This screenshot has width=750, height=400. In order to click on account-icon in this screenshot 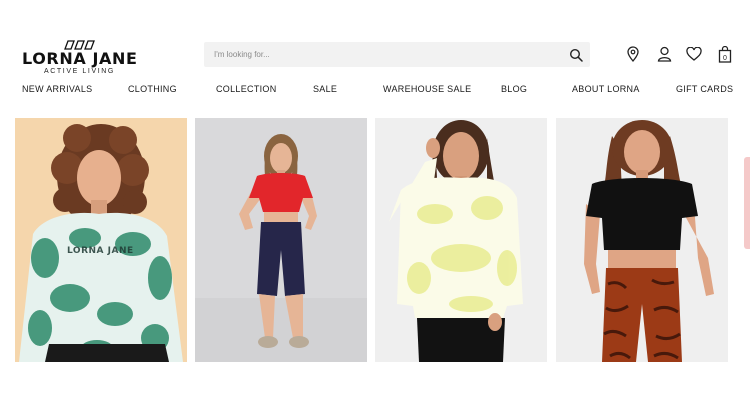, I will do `click(664, 54)`.